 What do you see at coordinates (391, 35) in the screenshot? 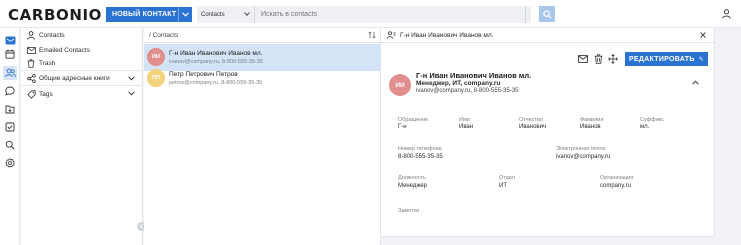
I see `contact-card-icon` at bounding box center [391, 35].